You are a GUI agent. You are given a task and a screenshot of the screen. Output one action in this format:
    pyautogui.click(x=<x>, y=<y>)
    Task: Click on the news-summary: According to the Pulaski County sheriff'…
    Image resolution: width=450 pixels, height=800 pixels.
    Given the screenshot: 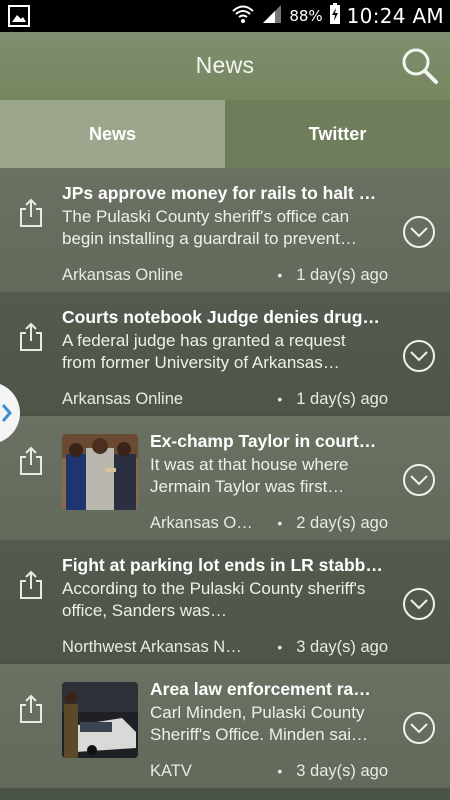 What is the action you would take?
    pyautogui.click(x=214, y=599)
    